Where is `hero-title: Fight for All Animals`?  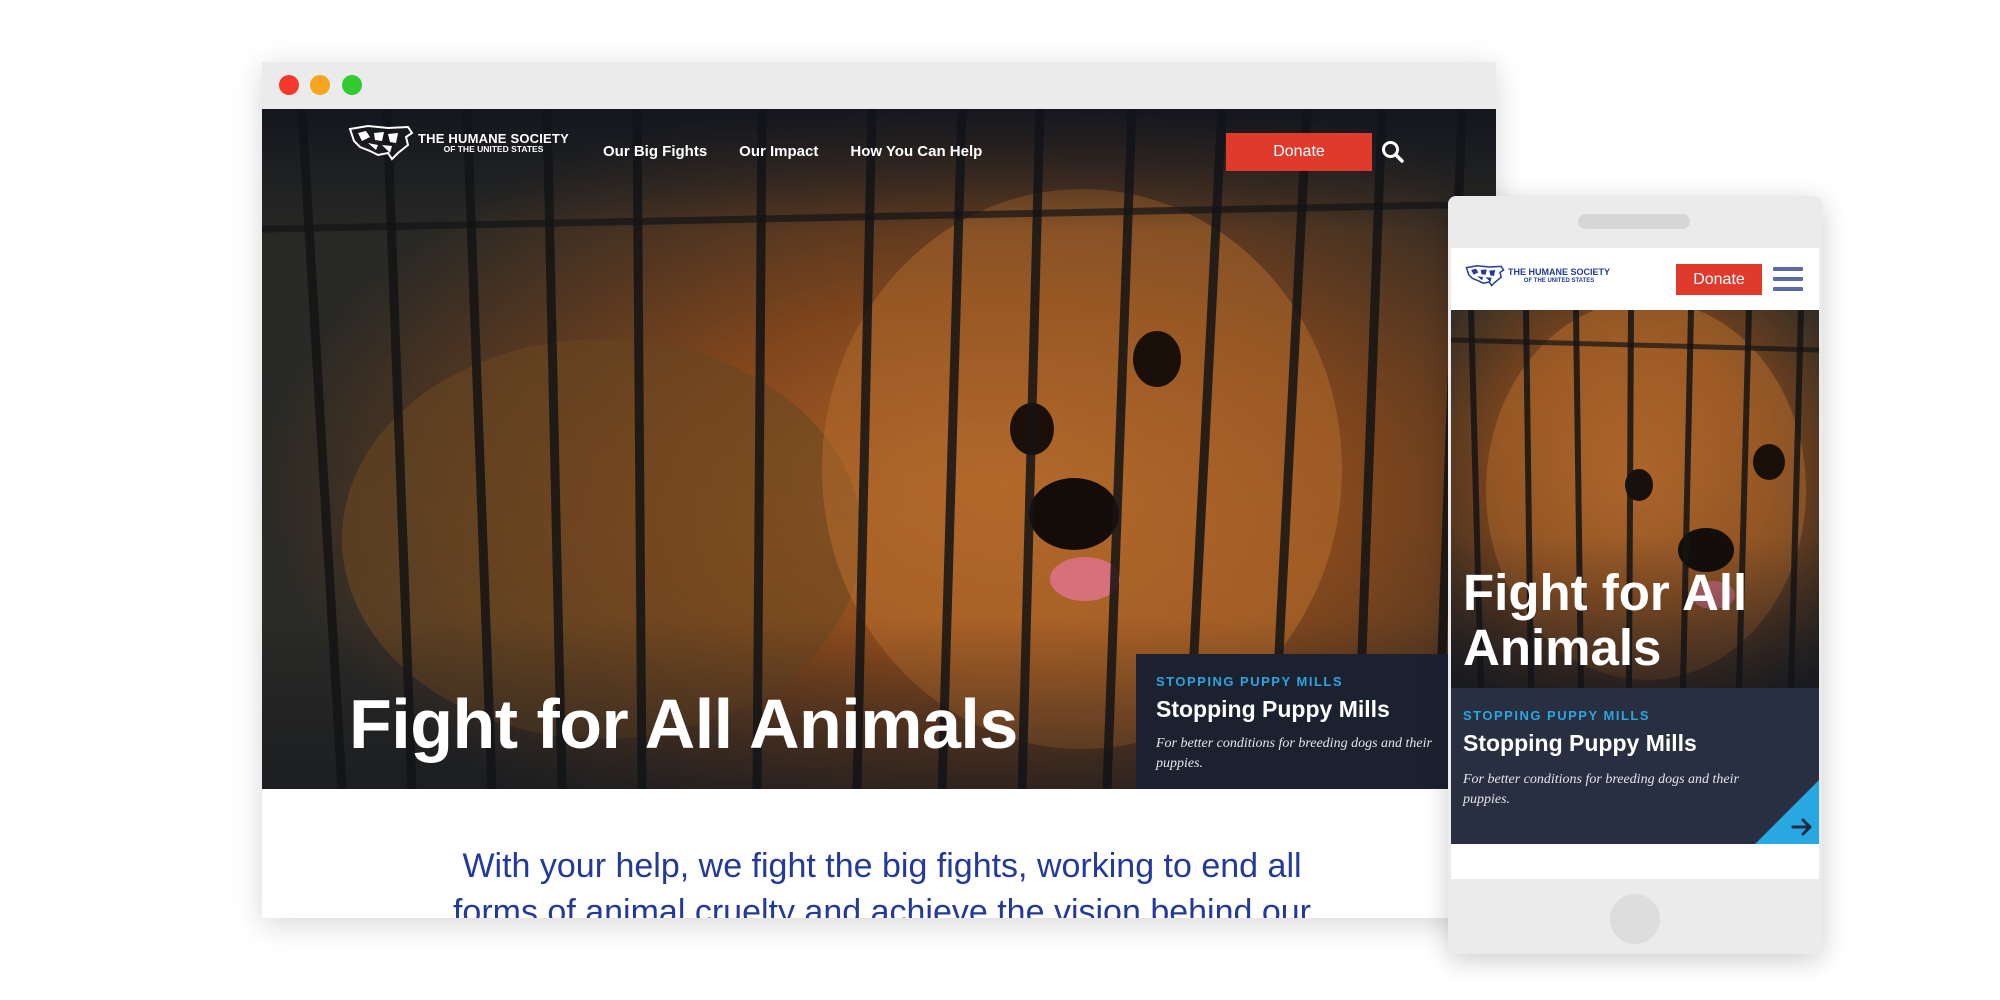
hero-title: Fight for All Animals is located at coordinates (683, 724).